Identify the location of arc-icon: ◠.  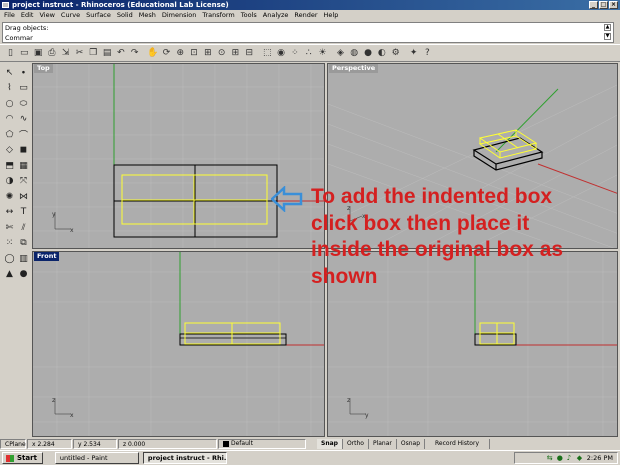
(9, 119).